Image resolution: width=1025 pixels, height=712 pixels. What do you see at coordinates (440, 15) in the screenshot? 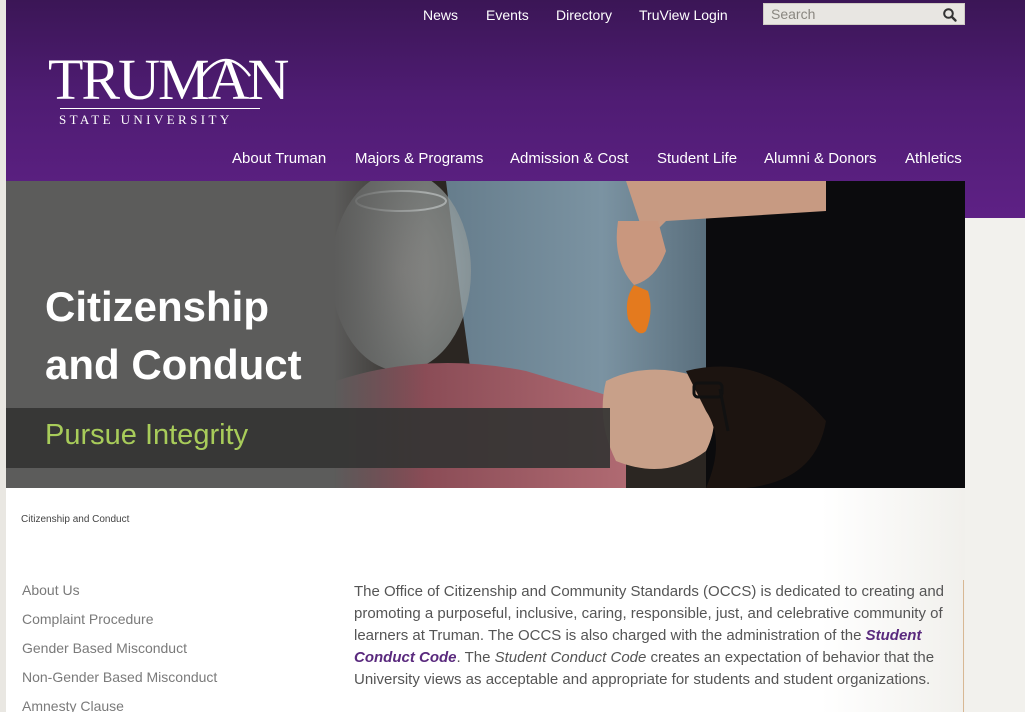
I see `utility-link-news: News` at bounding box center [440, 15].